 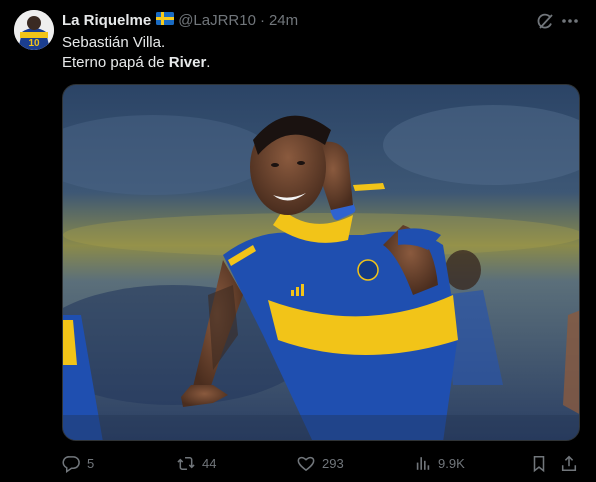 I want to click on share-button, so click(x=569, y=463).